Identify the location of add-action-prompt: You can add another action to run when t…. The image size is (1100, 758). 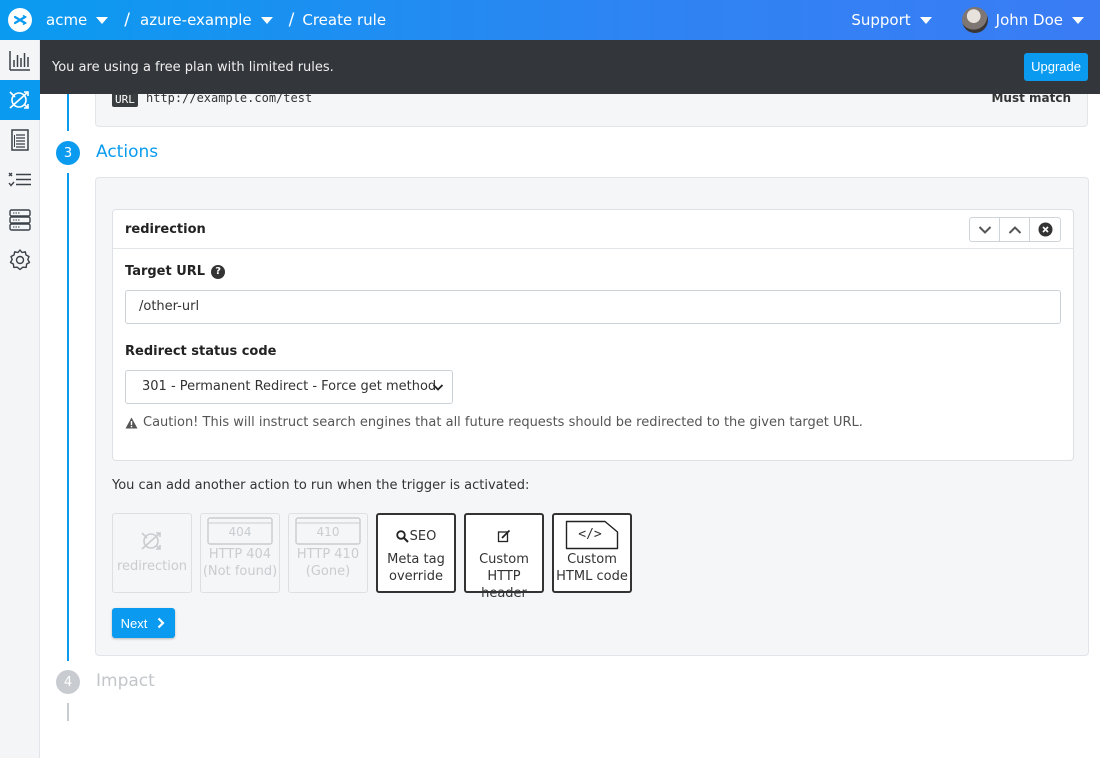
(321, 485).